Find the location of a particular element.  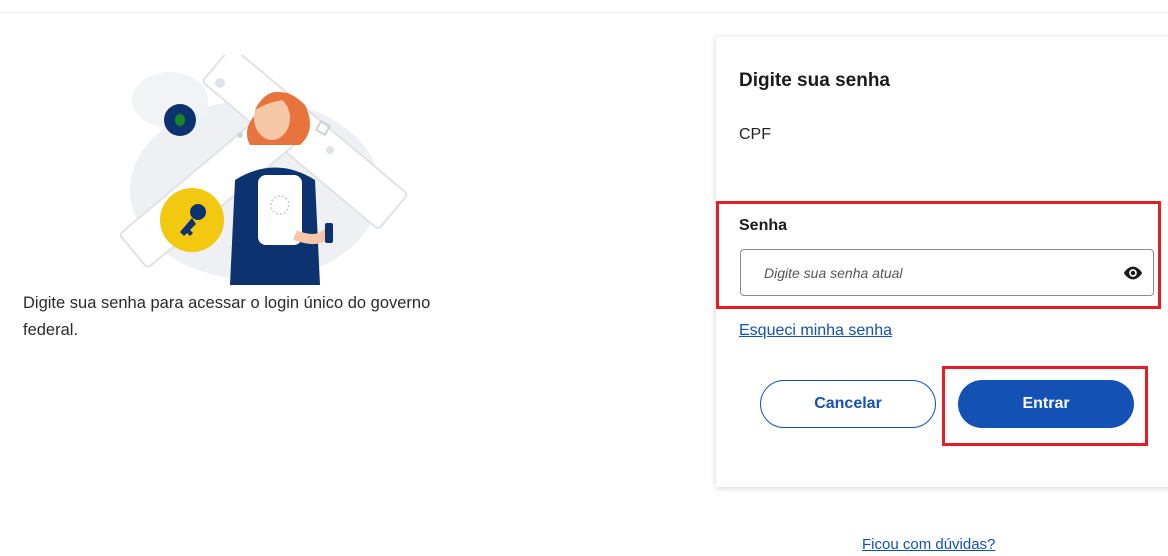

login-illustration is located at coordinates (263, 170).